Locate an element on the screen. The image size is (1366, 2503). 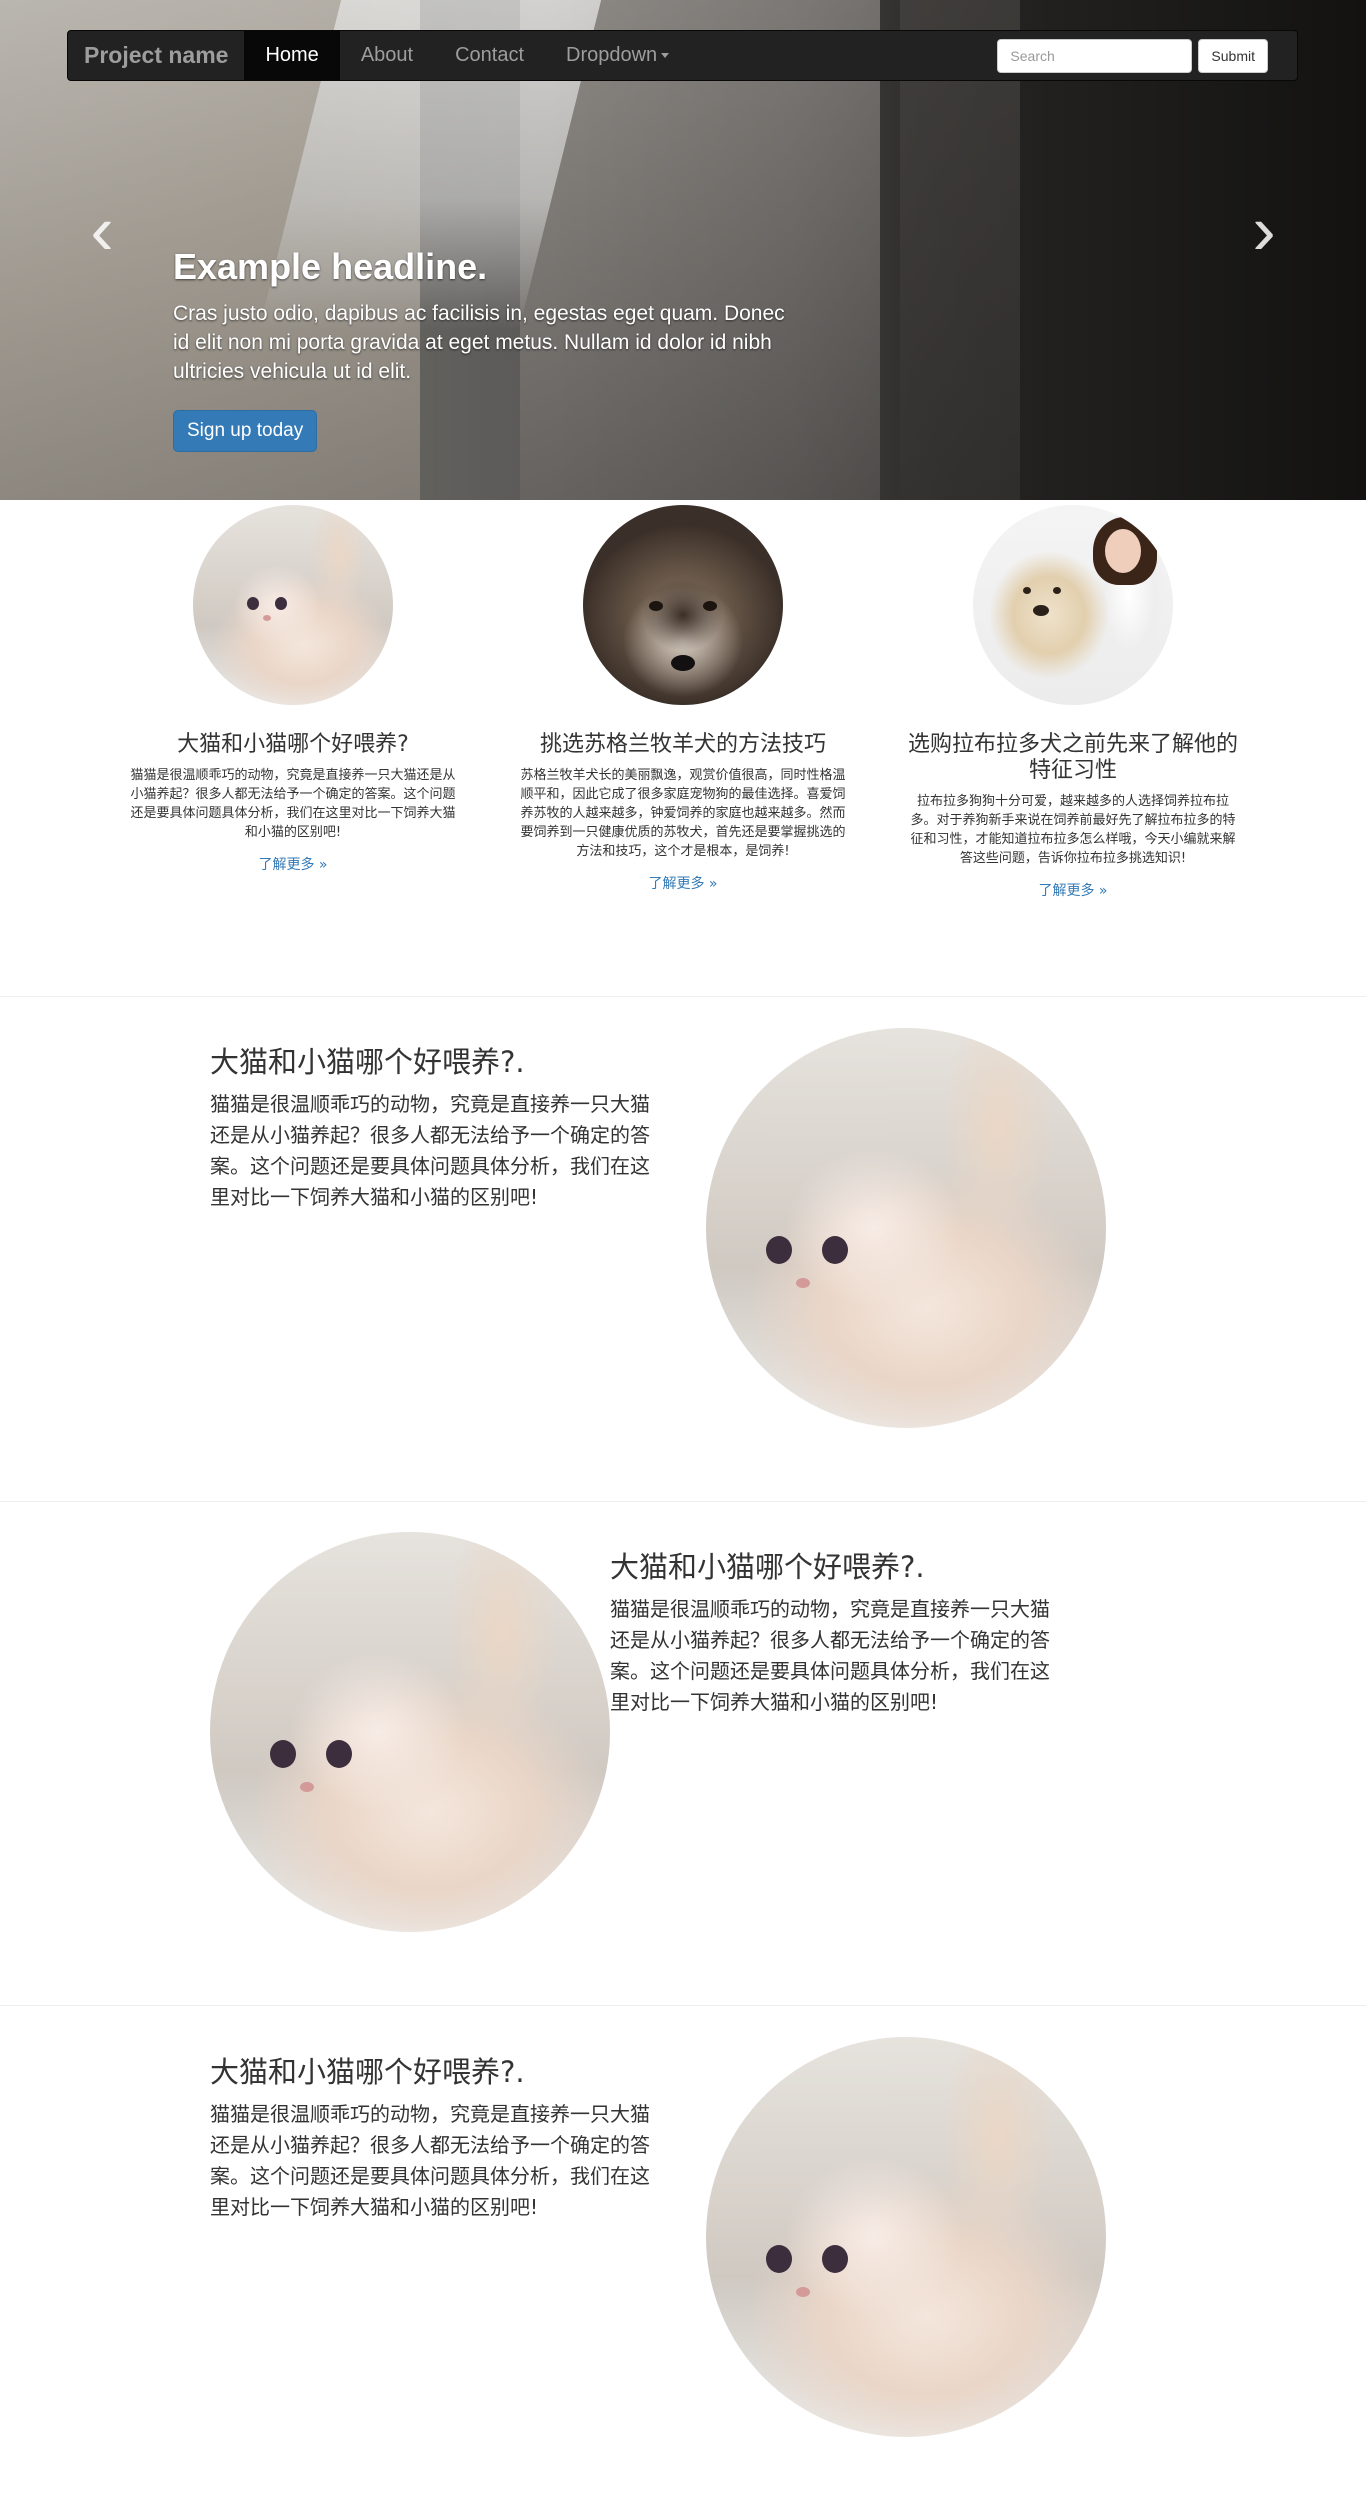
search-input is located at coordinates (1095, 55).